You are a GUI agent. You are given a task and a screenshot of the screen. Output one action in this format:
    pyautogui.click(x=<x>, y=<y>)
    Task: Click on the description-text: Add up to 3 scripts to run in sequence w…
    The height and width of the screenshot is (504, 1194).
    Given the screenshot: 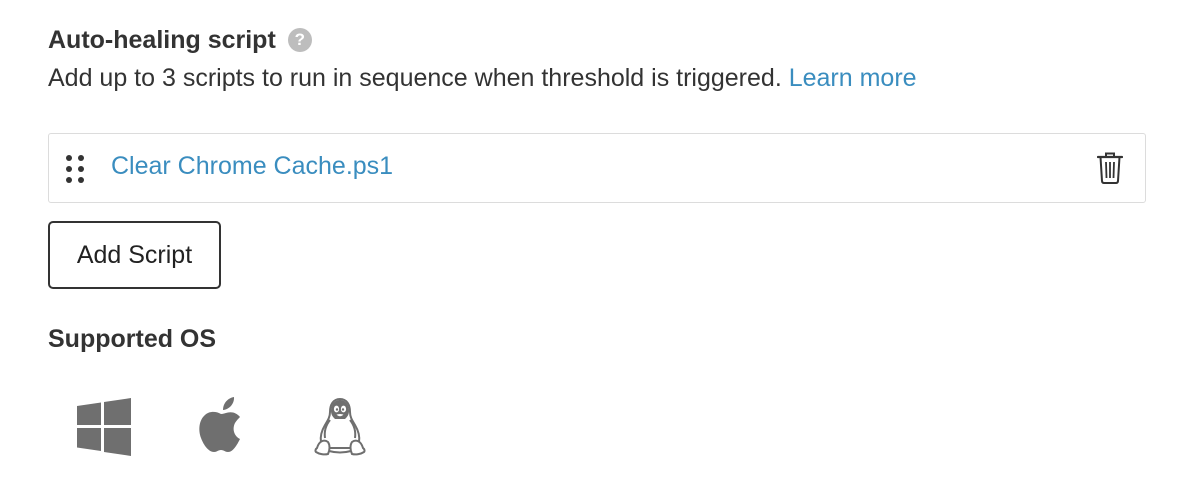 What is the action you would take?
    pyautogui.click(x=415, y=78)
    